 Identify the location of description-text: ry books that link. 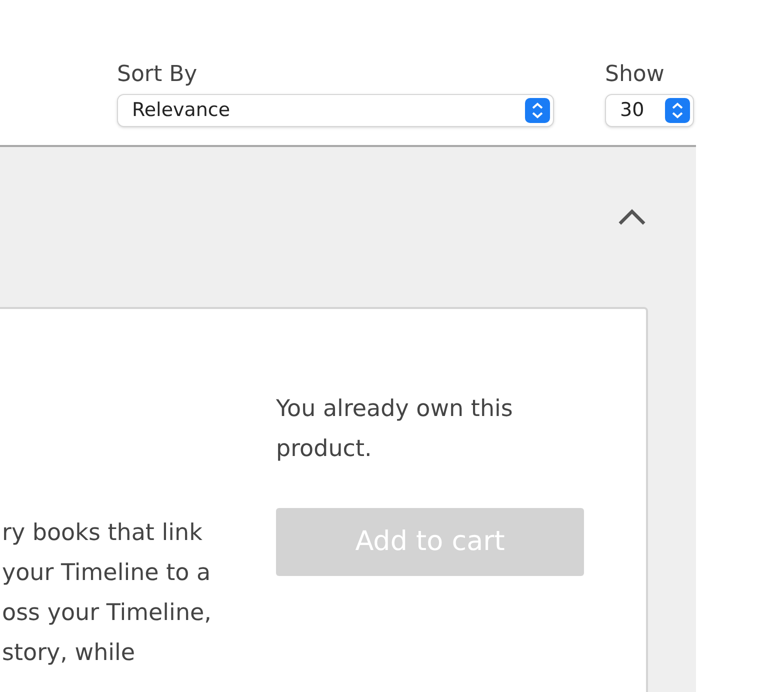
(103, 533).